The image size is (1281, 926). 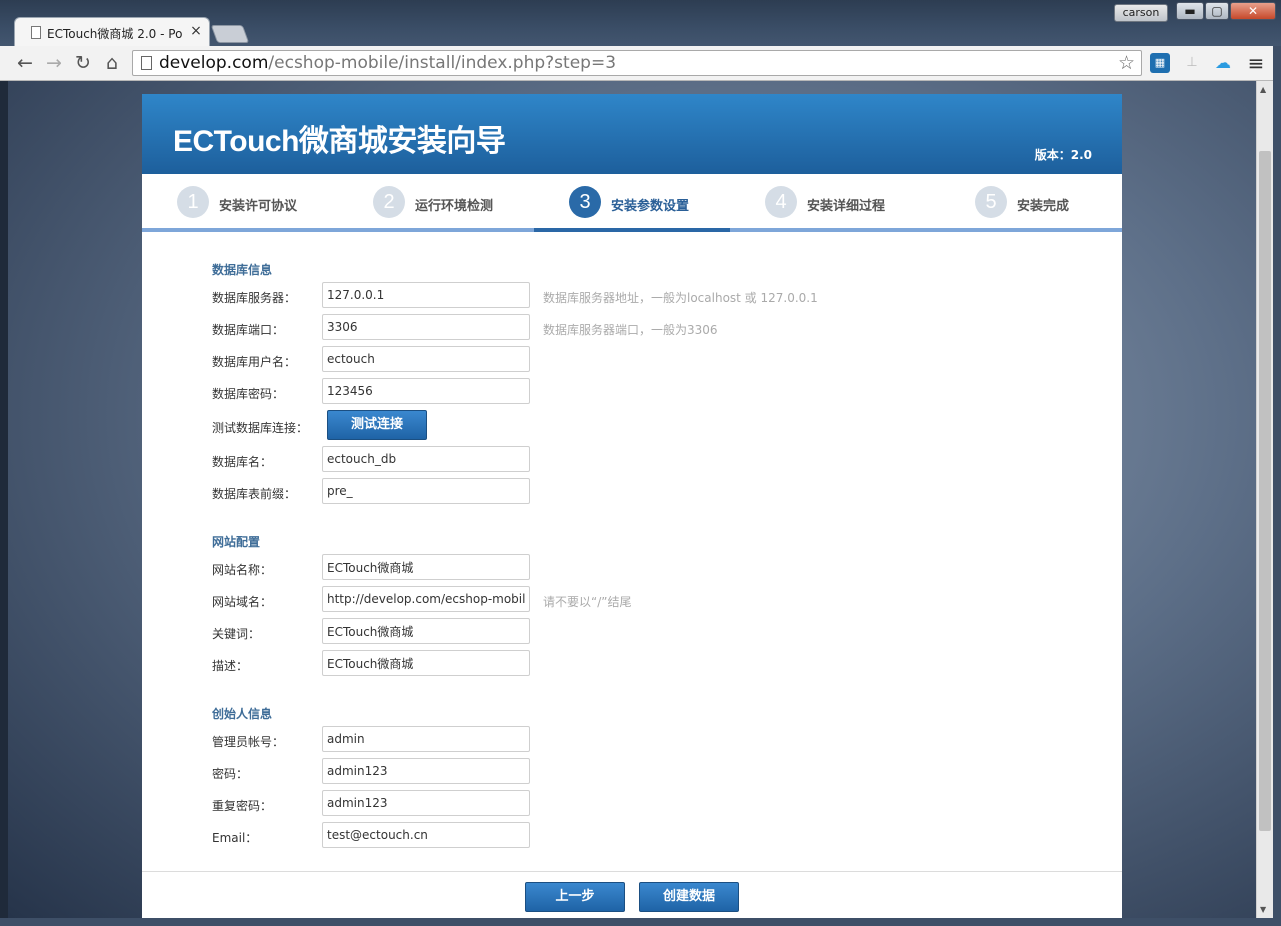 What do you see at coordinates (1253, 11) in the screenshot?
I see `close-window-button: ✕` at bounding box center [1253, 11].